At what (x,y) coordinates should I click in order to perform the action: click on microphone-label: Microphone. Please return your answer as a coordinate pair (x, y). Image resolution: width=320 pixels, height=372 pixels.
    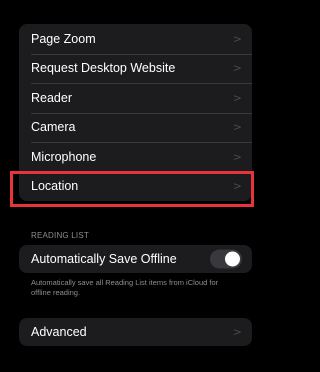
    Looking at the image, I should click on (64, 156).